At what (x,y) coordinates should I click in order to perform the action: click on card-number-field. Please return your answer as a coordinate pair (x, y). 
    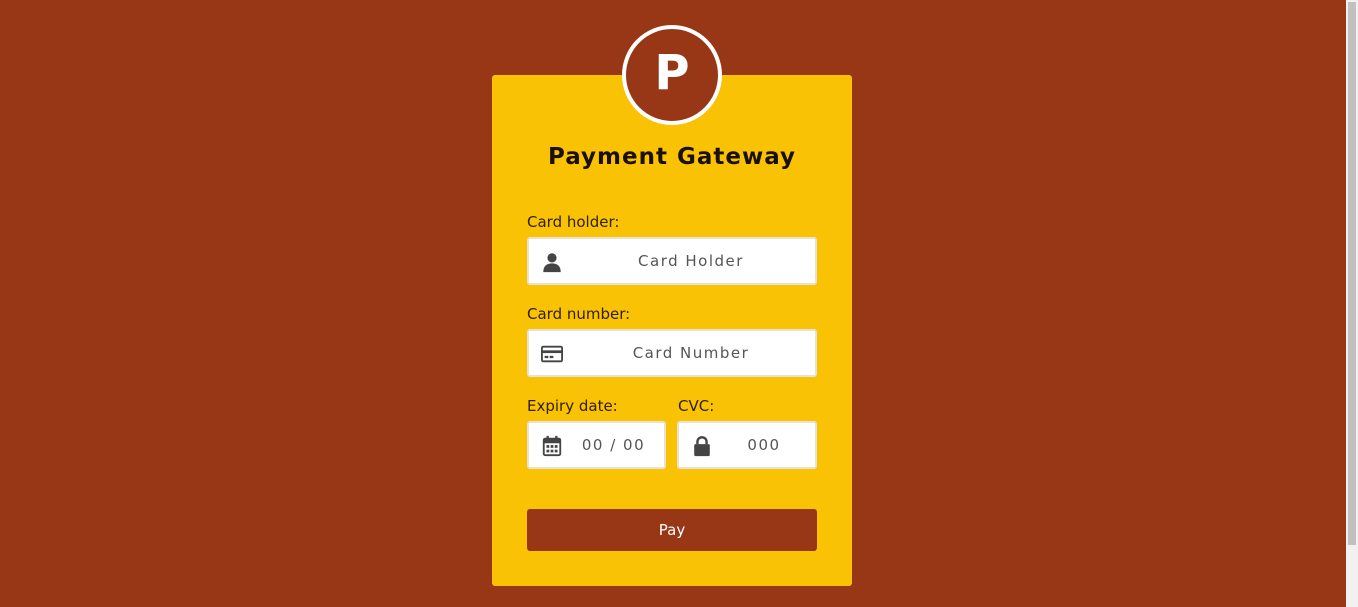
    Looking at the image, I should click on (672, 353).